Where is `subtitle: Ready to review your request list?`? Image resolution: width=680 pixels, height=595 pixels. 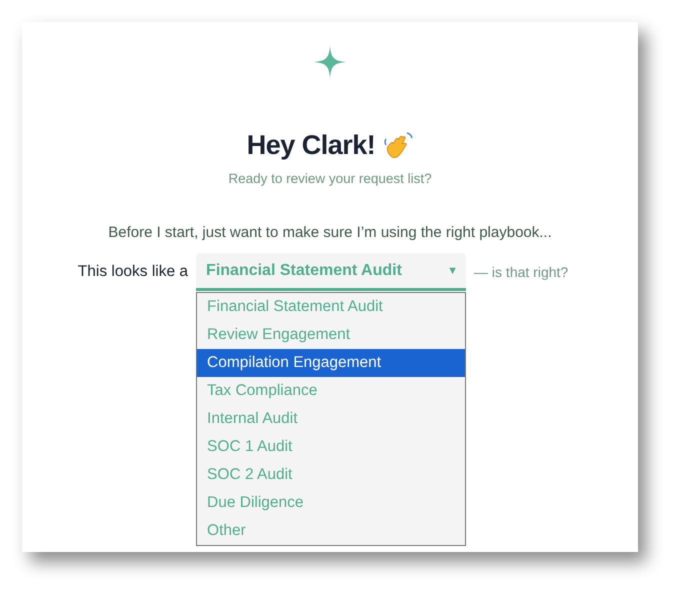 subtitle: Ready to review your request list? is located at coordinates (330, 178).